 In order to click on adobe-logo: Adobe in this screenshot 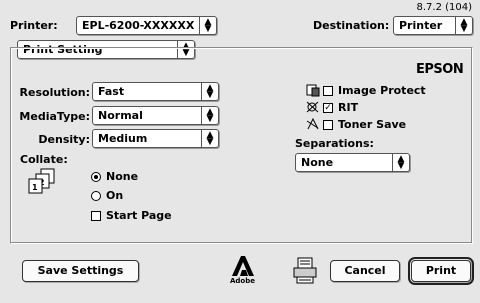, I will do `click(243, 272)`.